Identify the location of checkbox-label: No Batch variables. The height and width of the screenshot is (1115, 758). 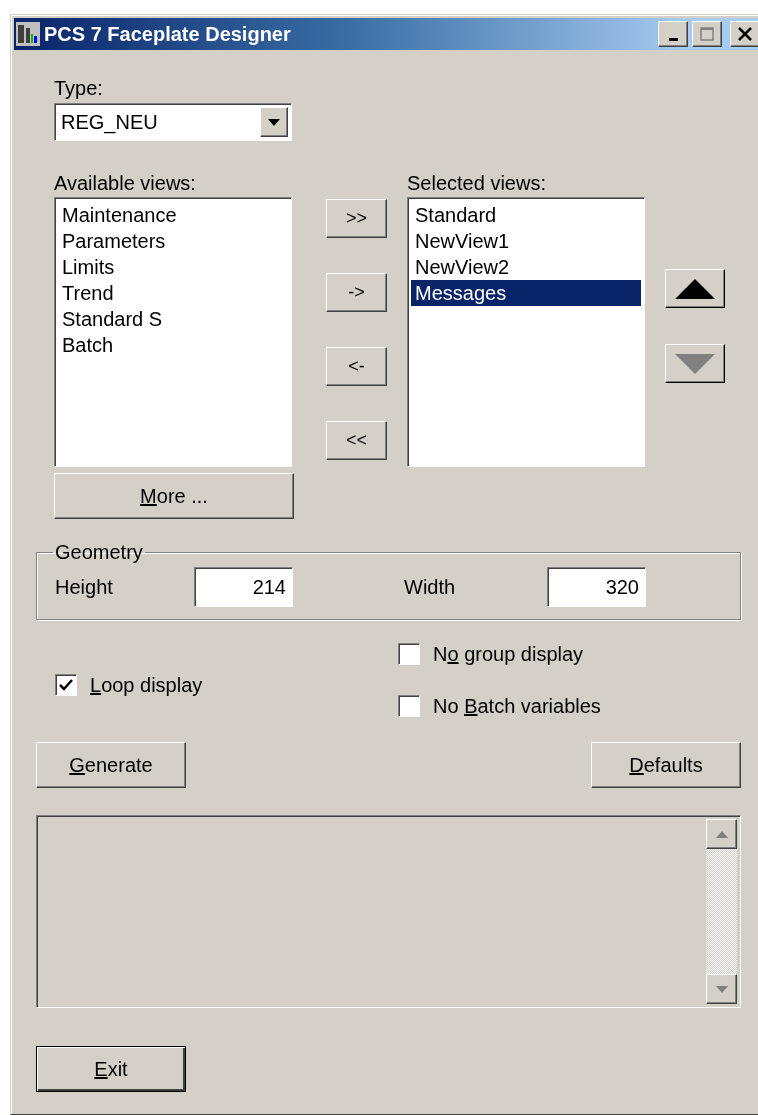
(517, 706).